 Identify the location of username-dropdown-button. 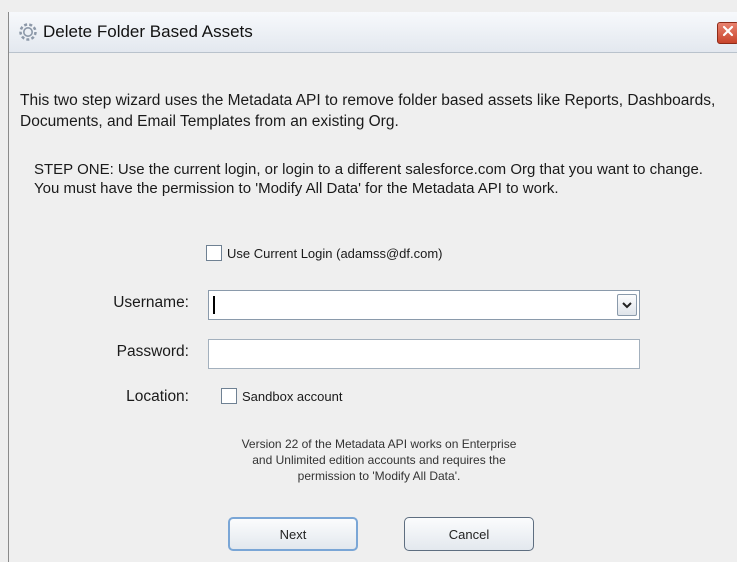
(627, 305).